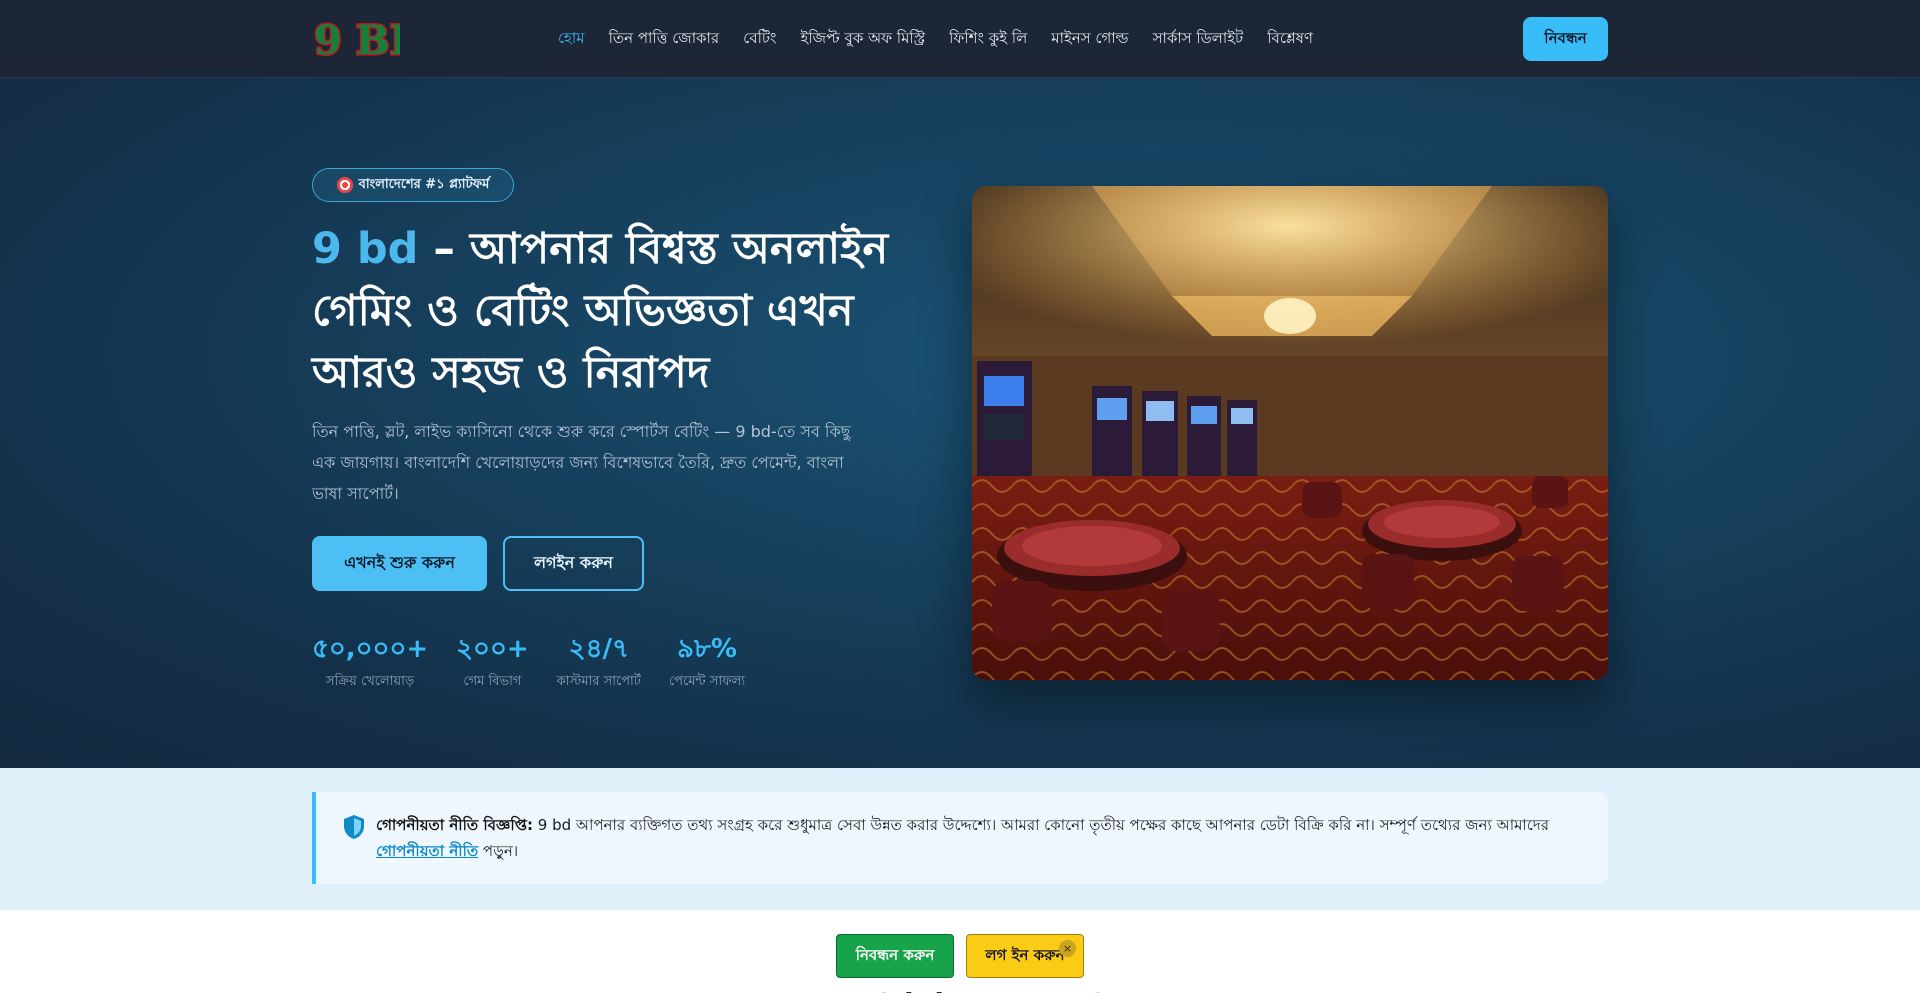  I want to click on privacy-policy-link: গোপনীয়তা নীতি, so click(427, 851).